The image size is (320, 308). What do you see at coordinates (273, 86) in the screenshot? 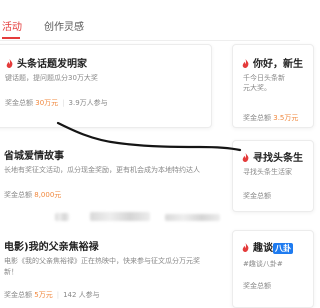
I see `activity-card-hello-newborn: 你好，新生 千今日头条新 元大奖。 奖金总额 3.5万元` at bounding box center [273, 86].